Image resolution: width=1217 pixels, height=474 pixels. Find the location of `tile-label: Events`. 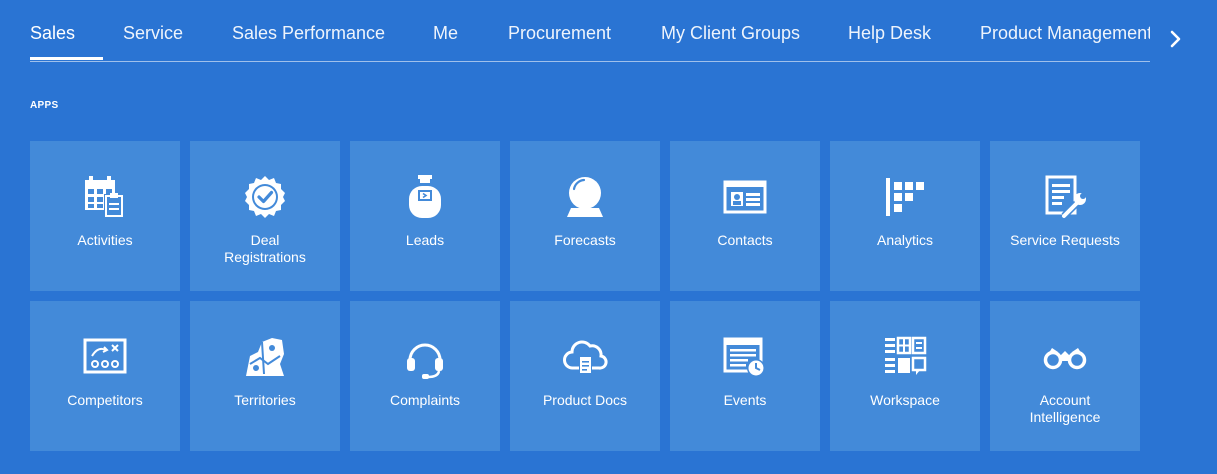

tile-label: Events is located at coordinates (745, 400).